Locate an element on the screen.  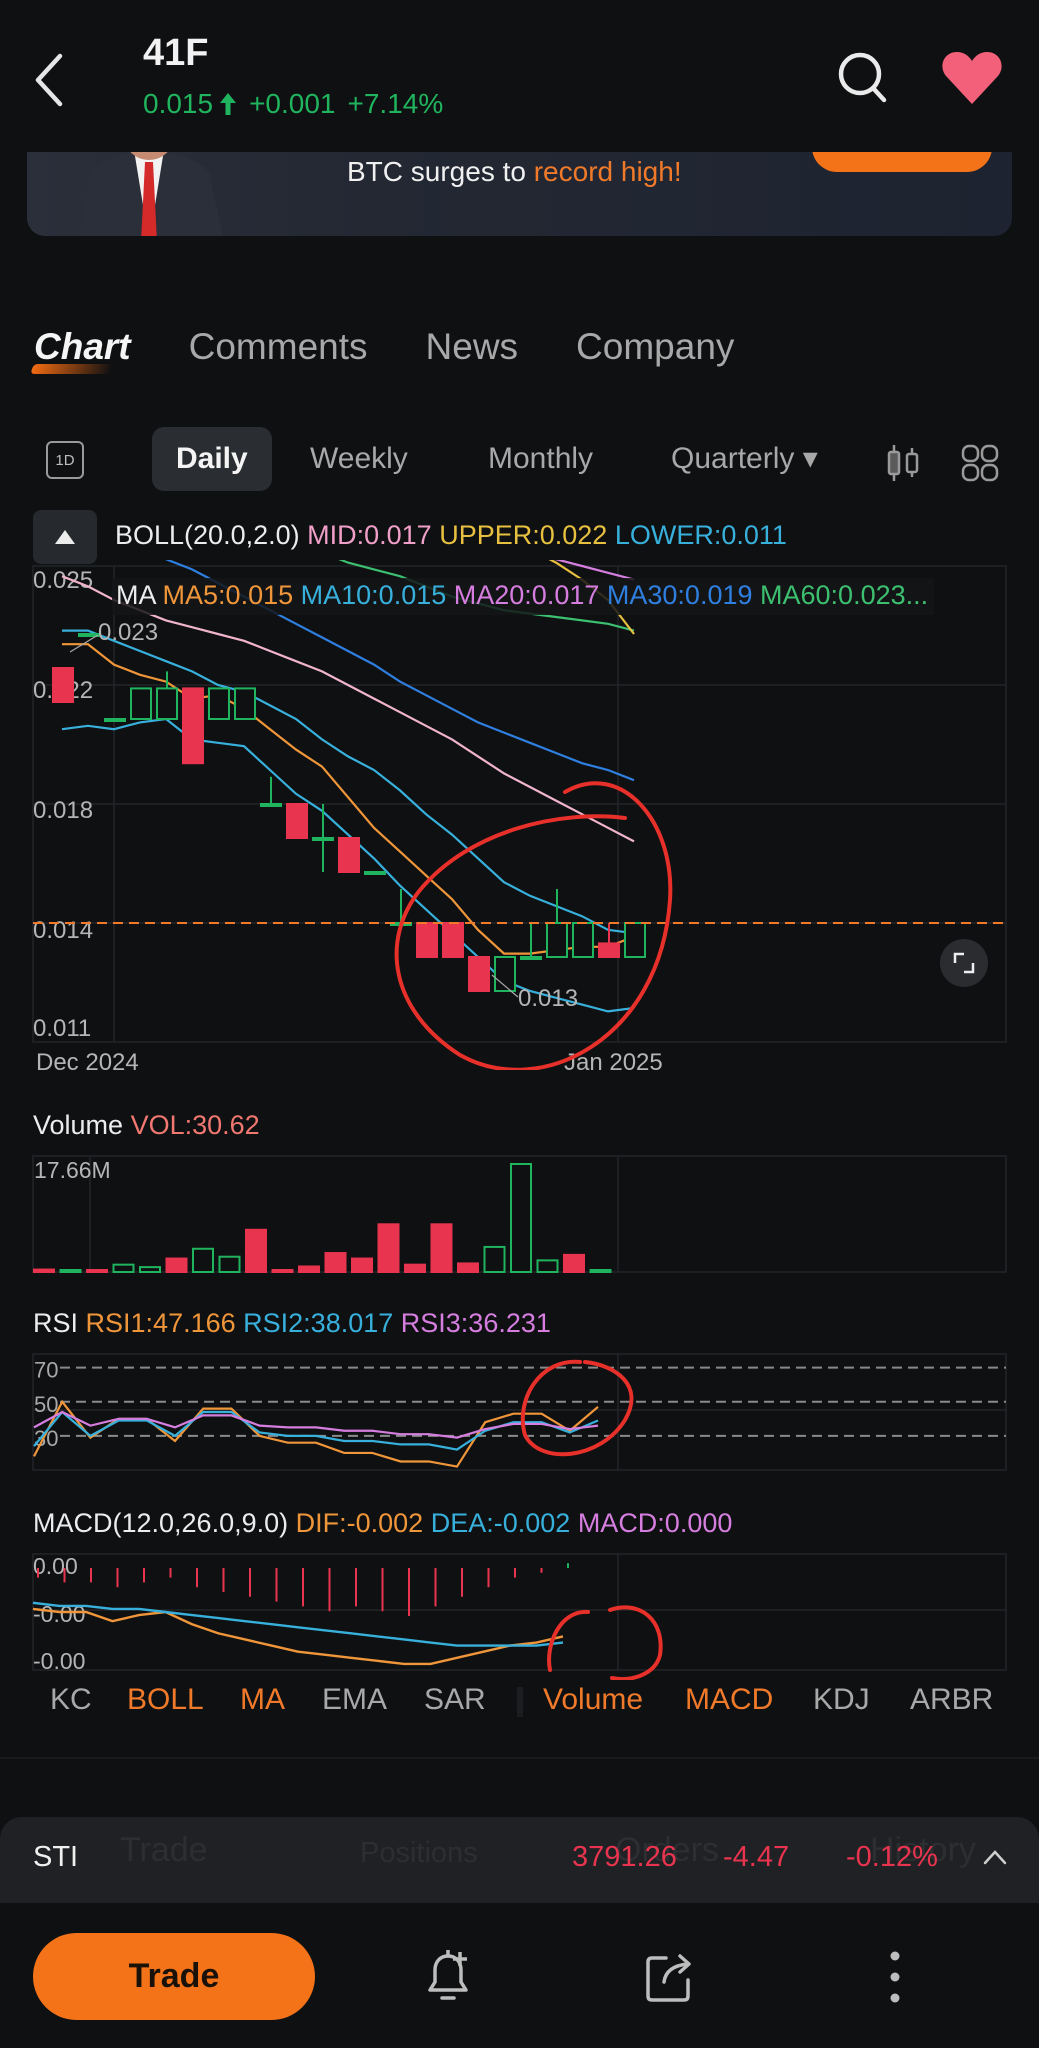
favorite-heart-icon is located at coordinates (972, 78).